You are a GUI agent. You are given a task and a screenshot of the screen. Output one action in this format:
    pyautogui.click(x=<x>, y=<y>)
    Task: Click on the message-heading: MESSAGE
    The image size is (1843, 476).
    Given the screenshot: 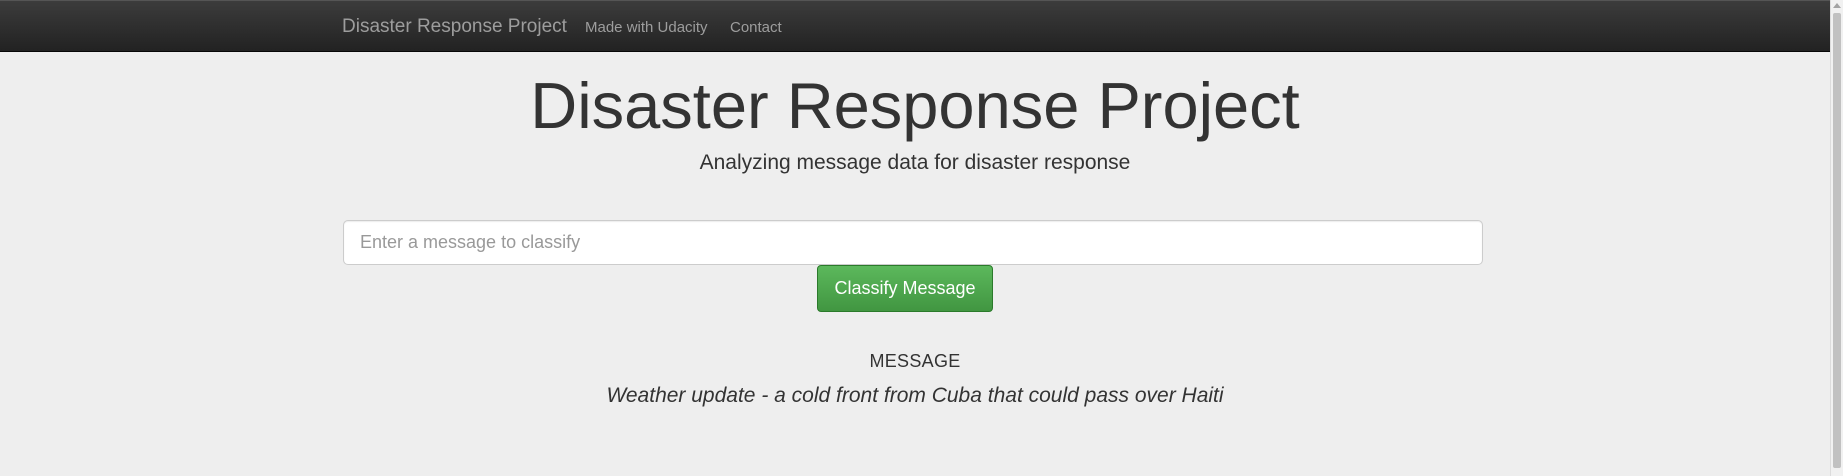 What is the action you would take?
    pyautogui.click(x=915, y=361)
    